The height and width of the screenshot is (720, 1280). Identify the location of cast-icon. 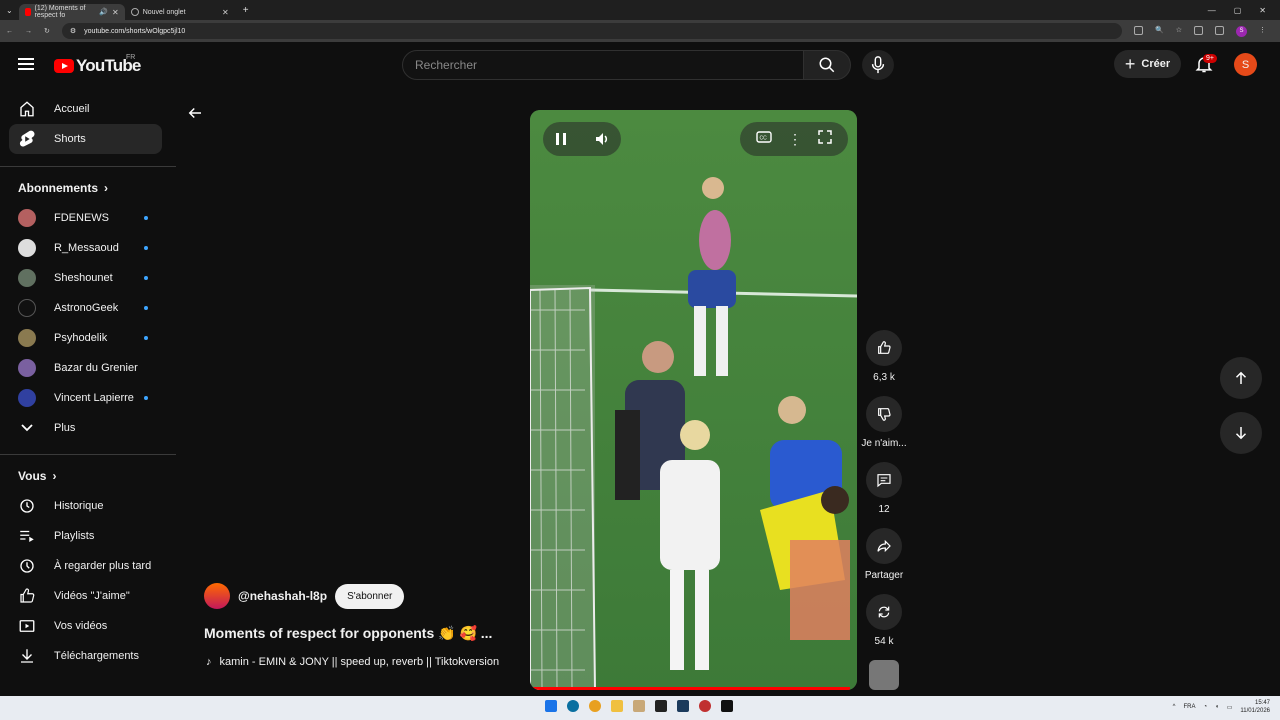
(1138, 30).